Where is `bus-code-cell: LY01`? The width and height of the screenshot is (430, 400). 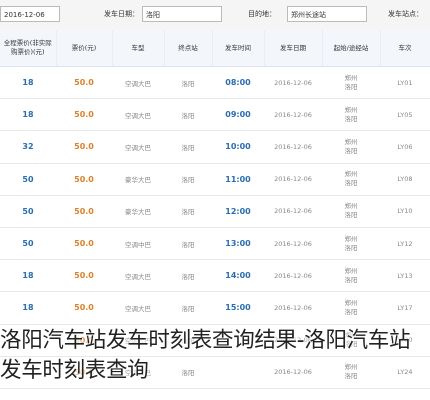 bus-code-cell: LY01 is located at coordinates (405, 83).